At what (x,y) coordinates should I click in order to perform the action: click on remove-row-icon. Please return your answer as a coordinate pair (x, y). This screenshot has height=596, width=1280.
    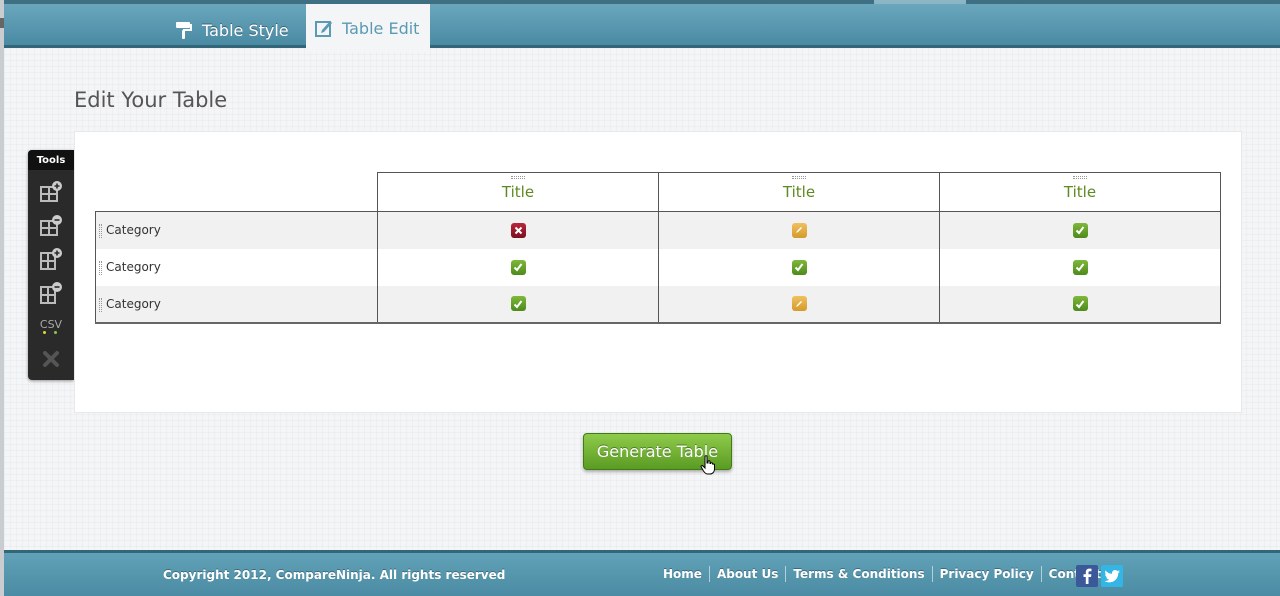
    Looking at the image, I should click on (51, 225).